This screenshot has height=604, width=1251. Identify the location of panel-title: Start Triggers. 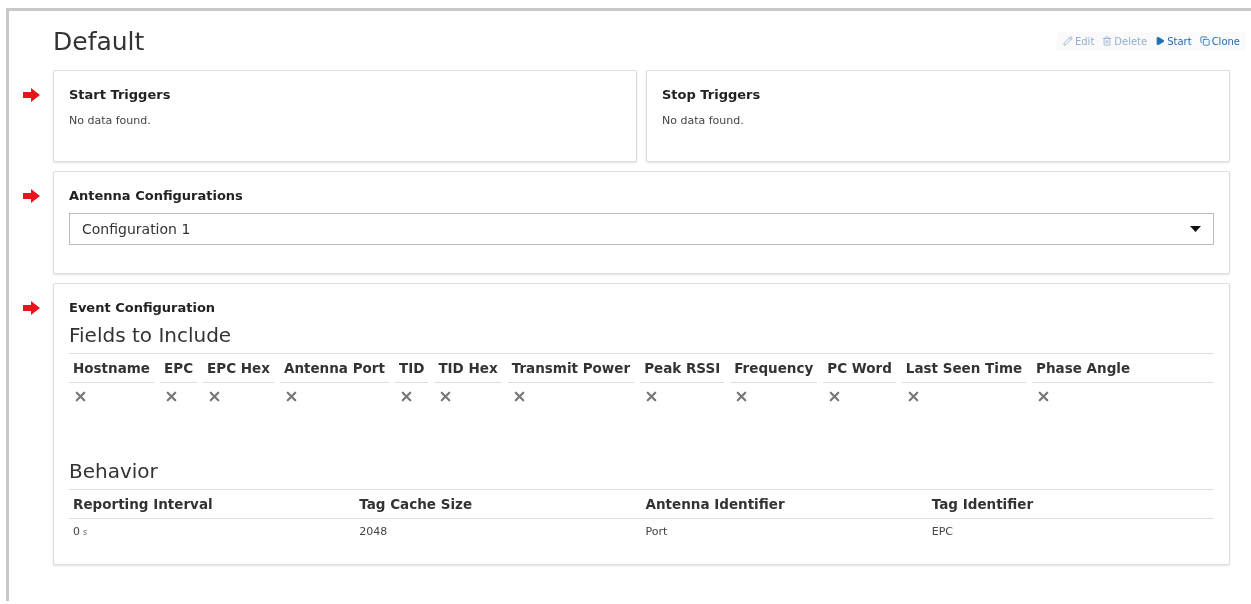
(120, 94).